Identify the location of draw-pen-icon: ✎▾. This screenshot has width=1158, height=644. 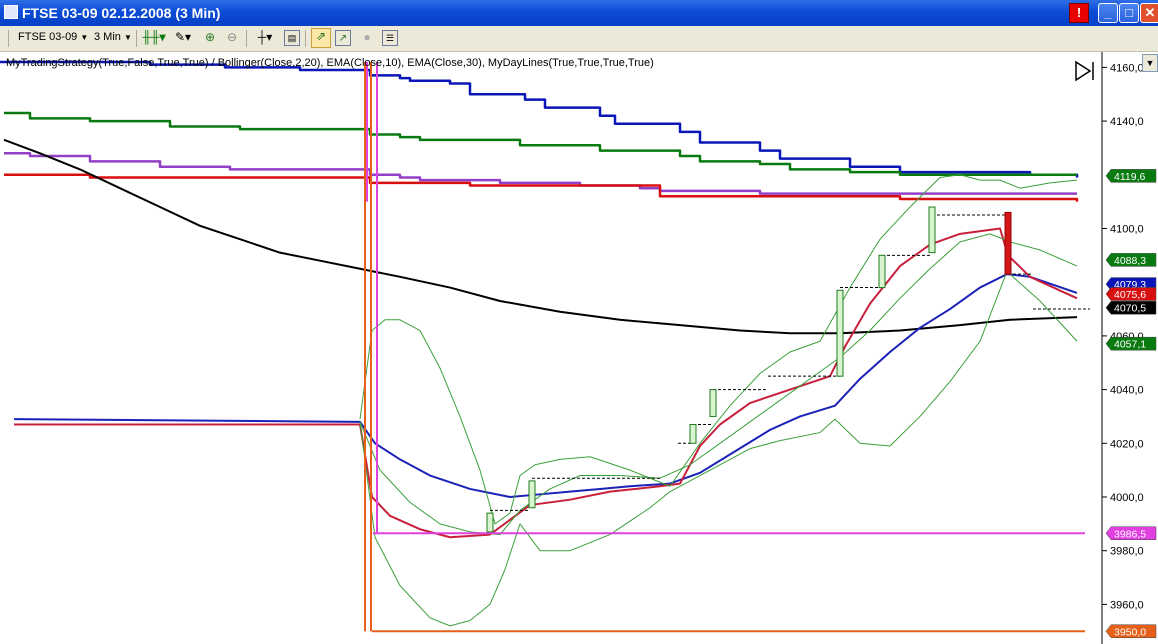
(183, 38).